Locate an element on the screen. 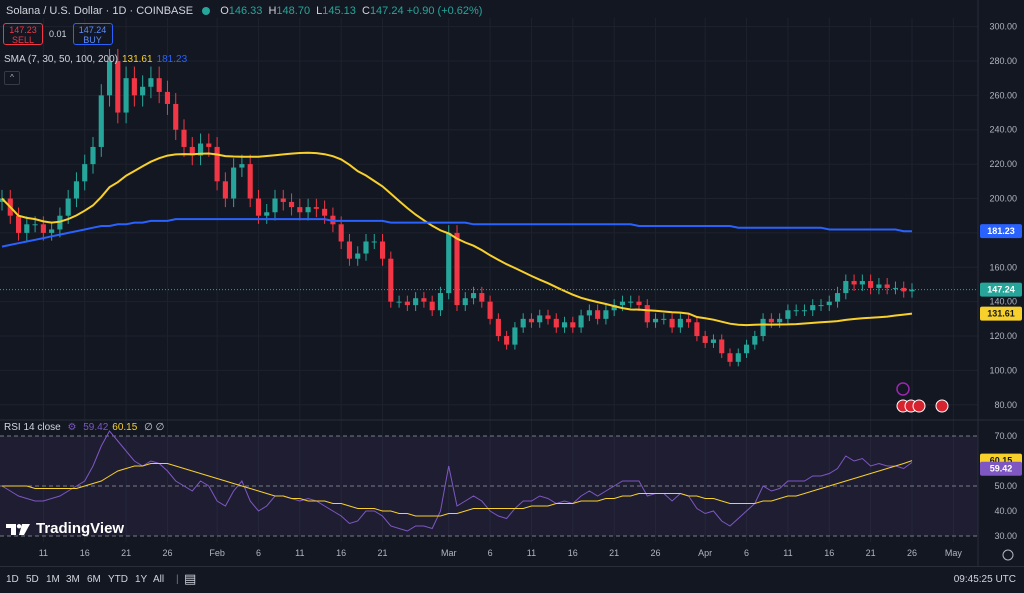 Image resolution: width=1024 pixels, height=593 pixels. time-tick-label: Mar is located at coordinates (449, 553).